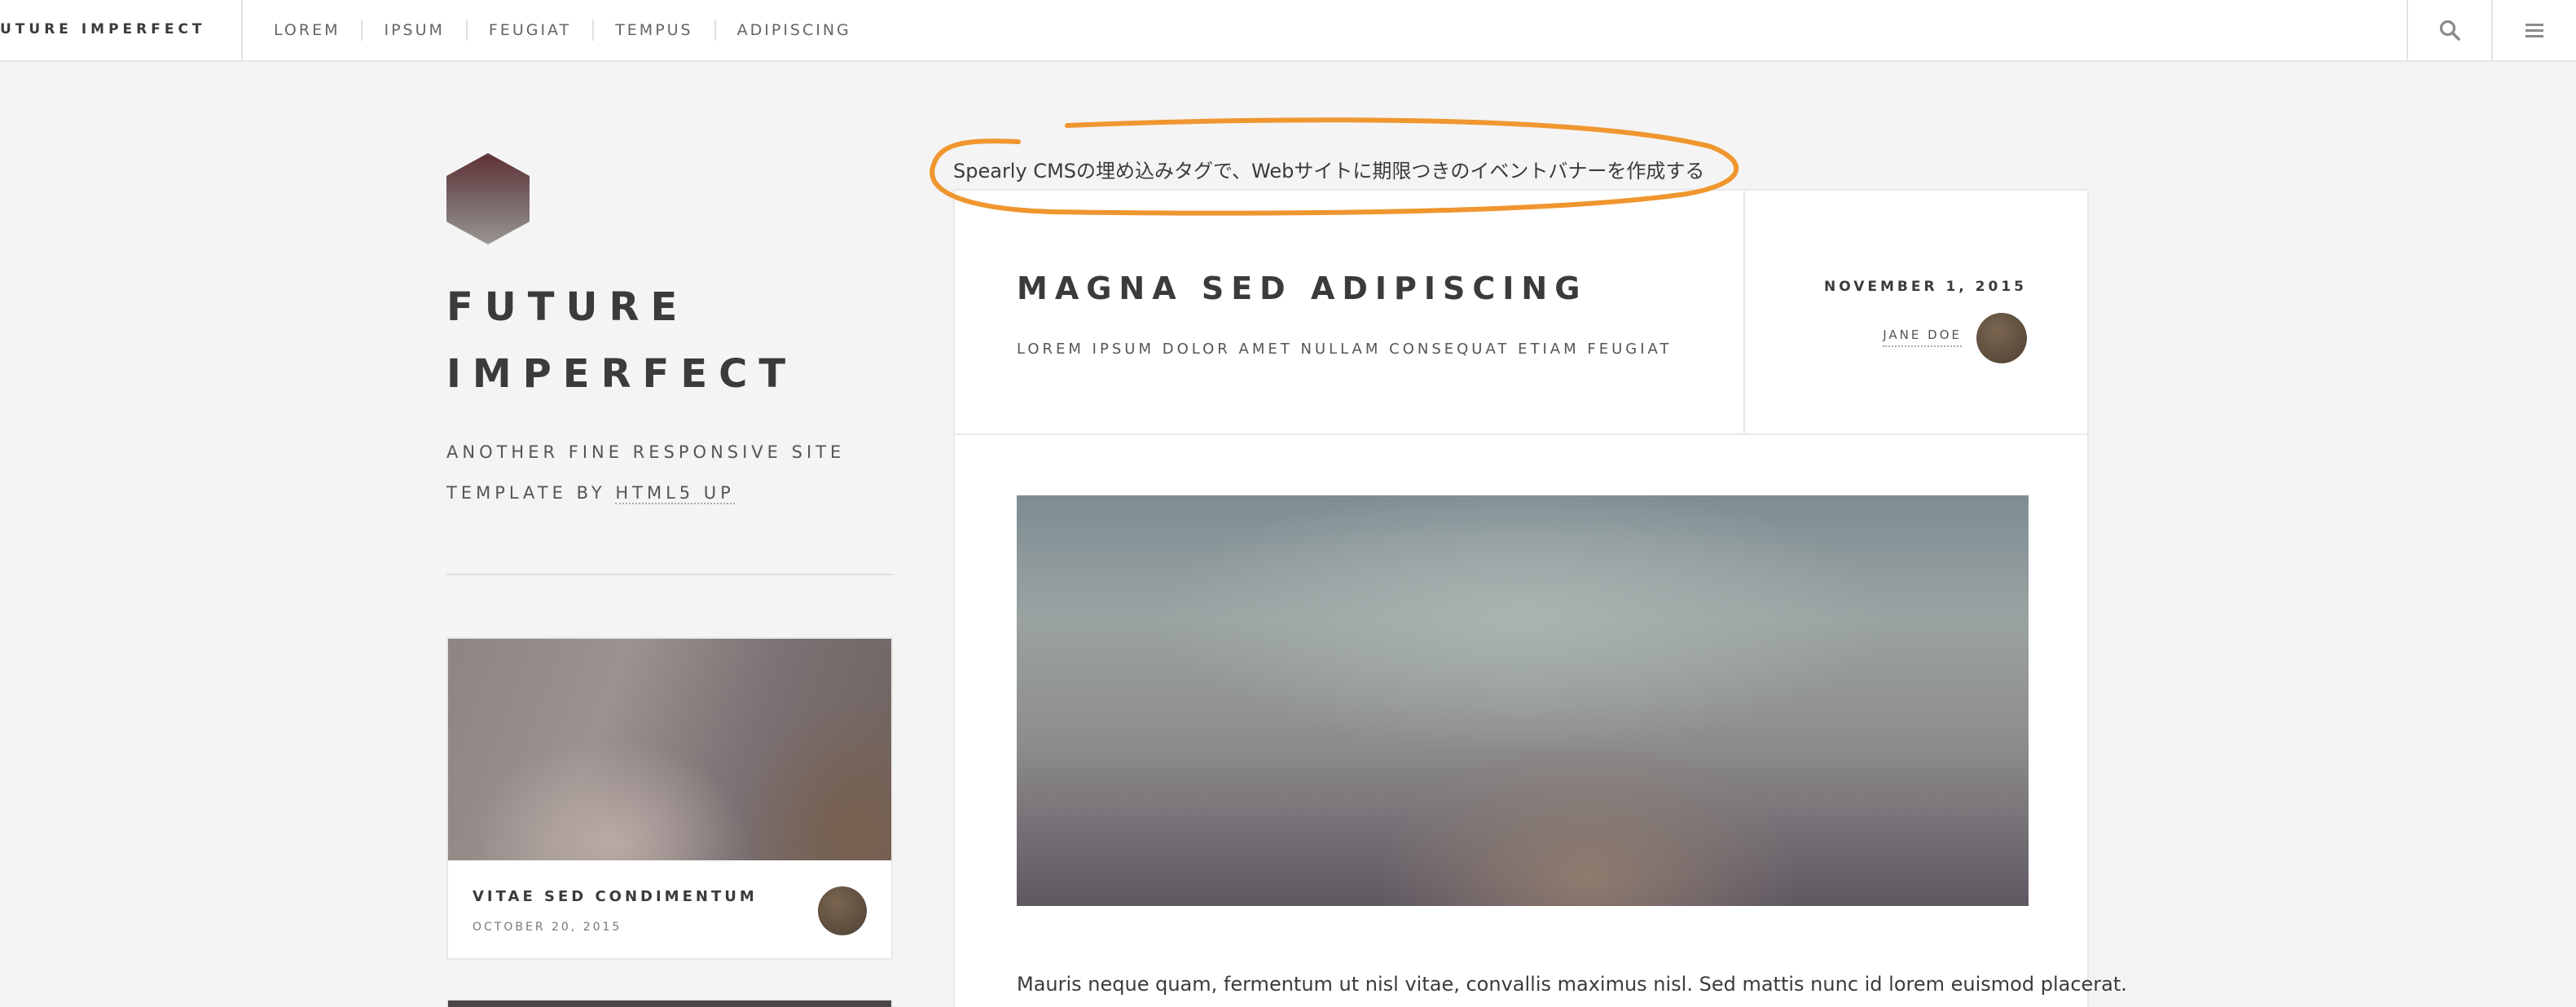 This screenshot has height=1007, width=2576. What do you see at coordinates (547, 927) in the screenshot?
I see `mini-post-date: OCTOBER 20, 2015` at bounding box center [547, 927].